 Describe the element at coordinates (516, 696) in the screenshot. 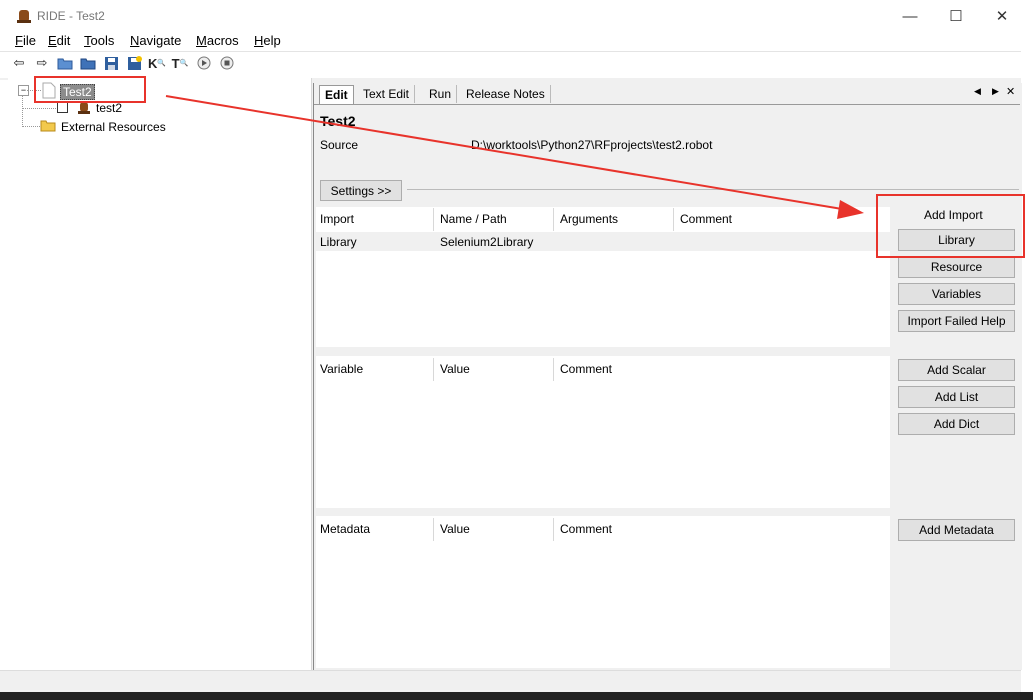

I see `taskbar-strip` at that location.